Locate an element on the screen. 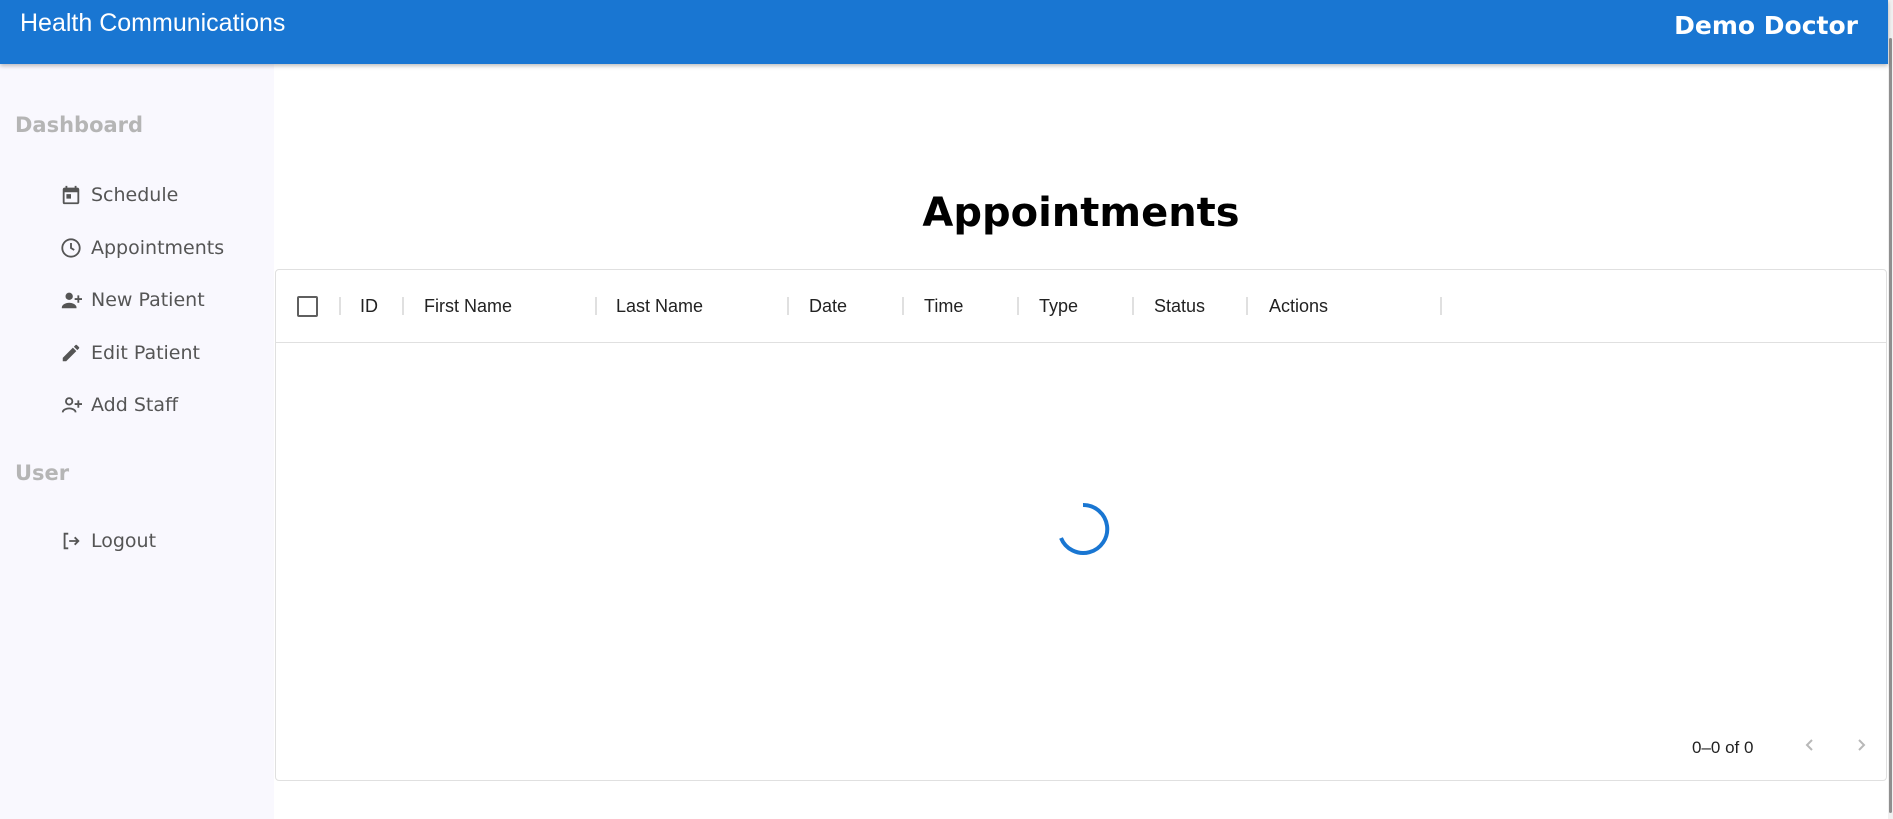 This screenshot has height=819, width=1893. next-page-button is located at coordinates (1861, 747).